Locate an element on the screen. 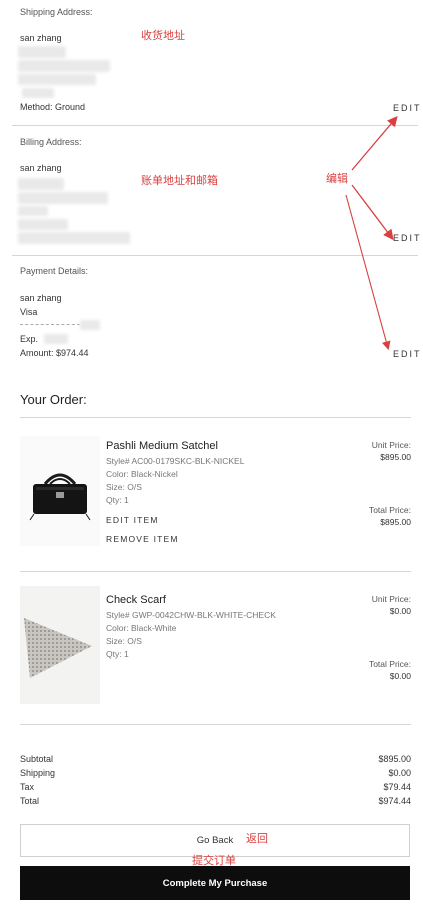  complete-purchase-button: Complete My Purchase is located at coordinates (215, 883).